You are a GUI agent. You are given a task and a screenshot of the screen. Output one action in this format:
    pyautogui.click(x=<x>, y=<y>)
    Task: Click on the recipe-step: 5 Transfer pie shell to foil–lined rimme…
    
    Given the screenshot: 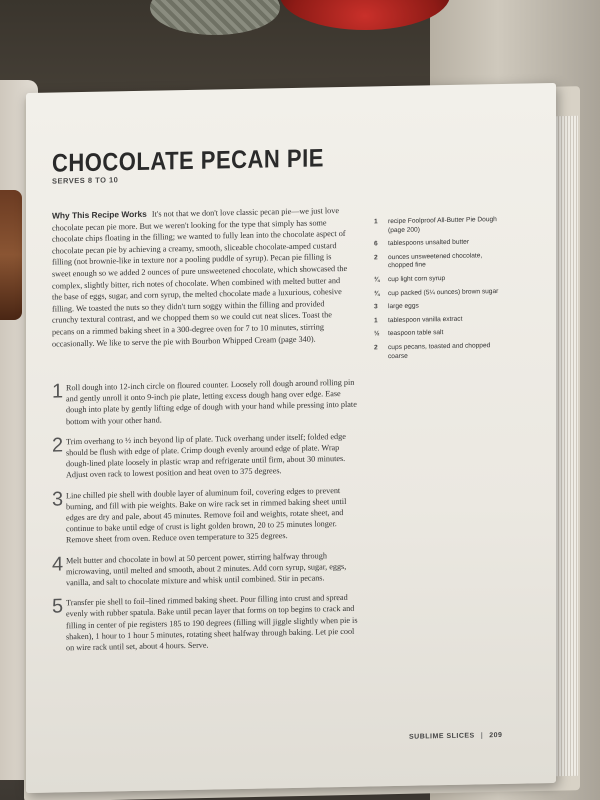 What is the action you would take?
    pyautogui.click(x=205, y=623)
    